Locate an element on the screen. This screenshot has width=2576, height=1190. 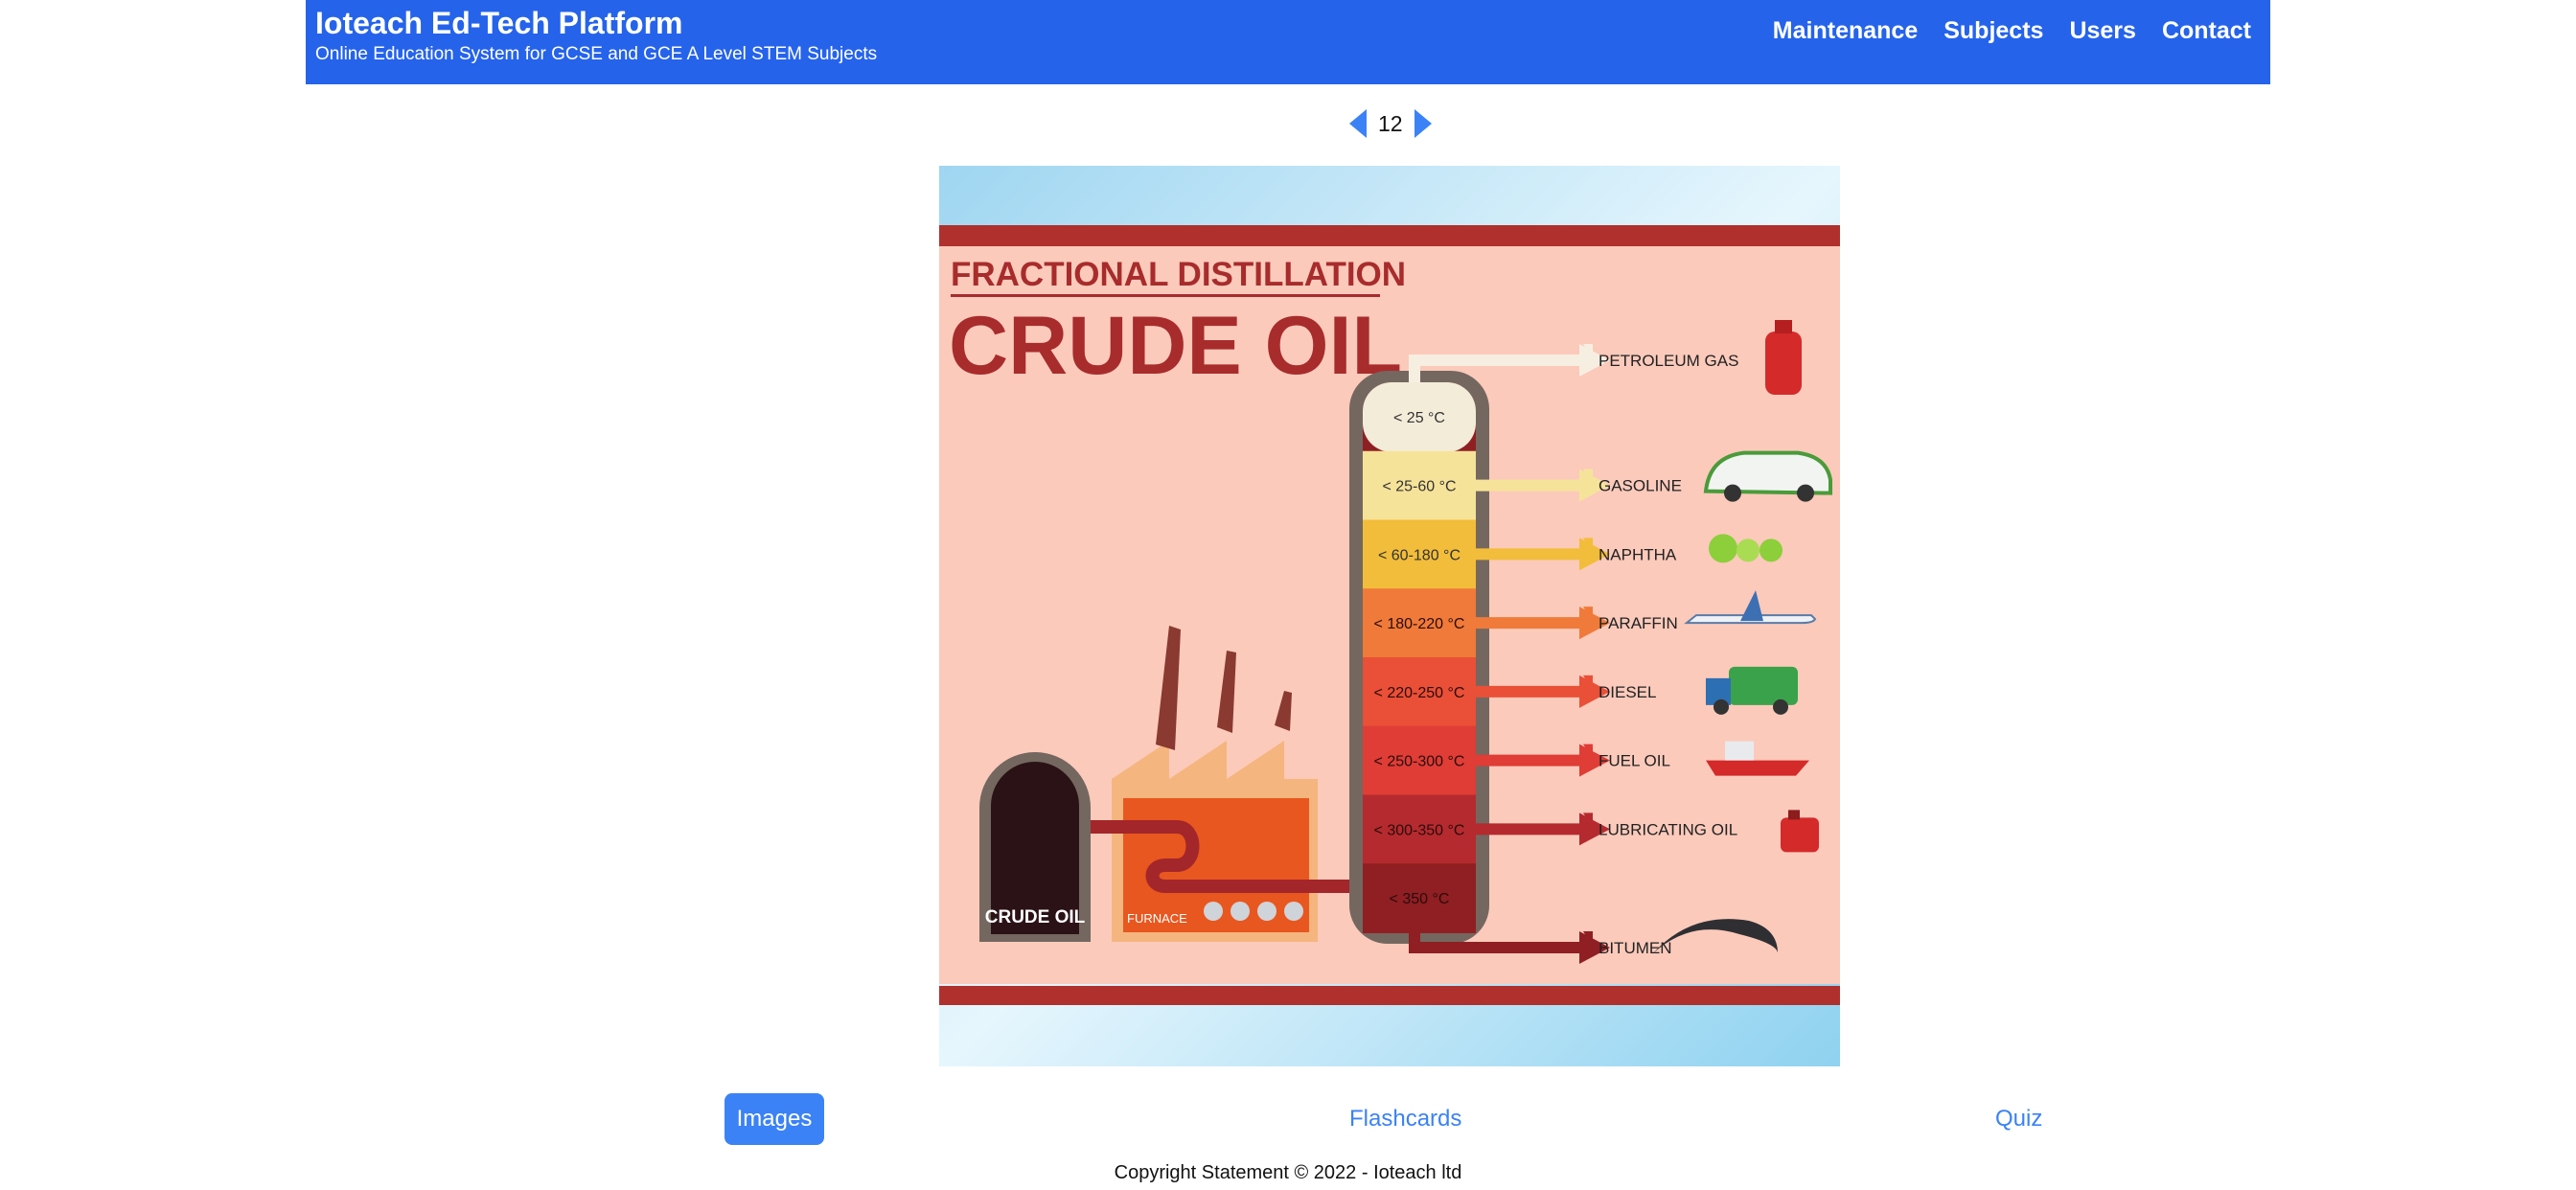
nav-contact: Contact is located at coordinates (2206, 31).